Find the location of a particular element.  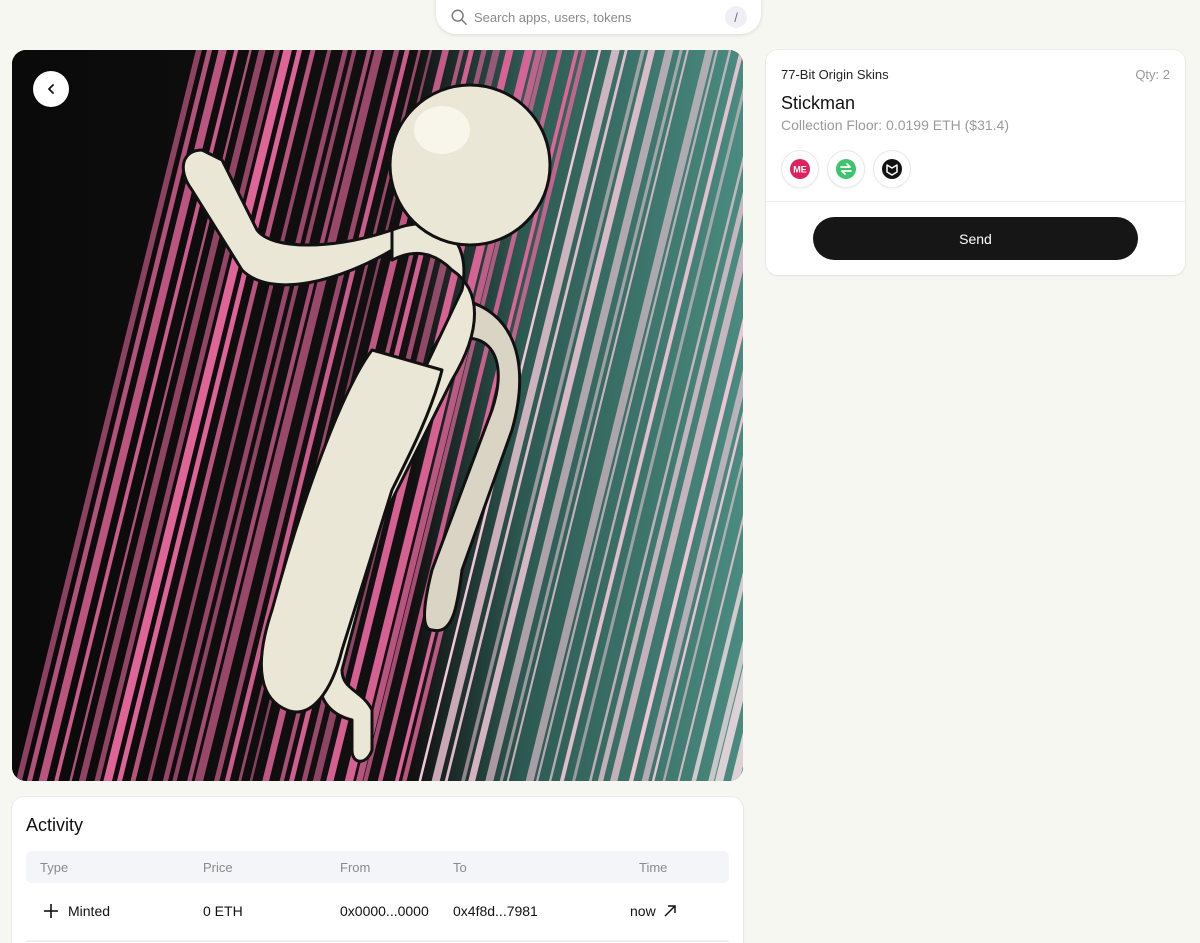

magic-eden-icon: ME is located at coordinates (800, 169).